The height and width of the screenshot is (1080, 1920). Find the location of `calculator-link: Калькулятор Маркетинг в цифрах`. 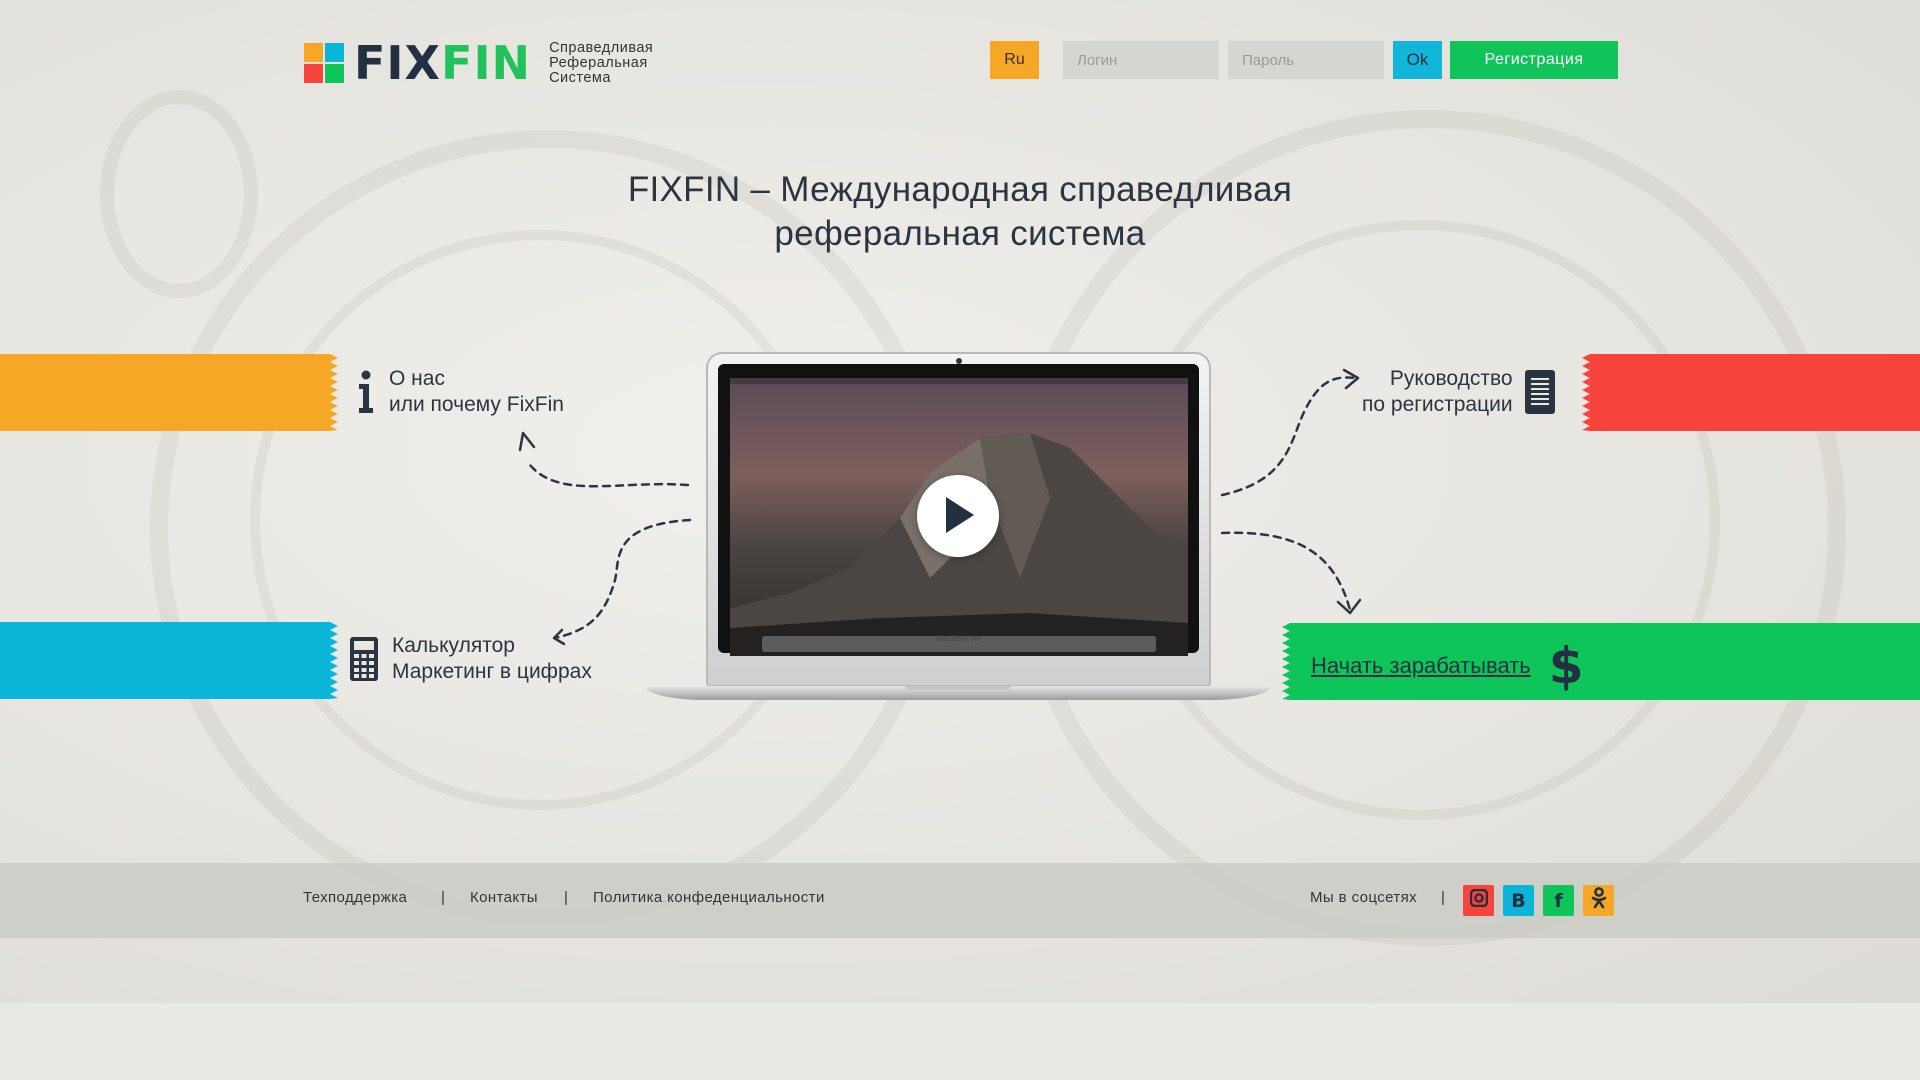

calculator-link: Калькулятор Маркетинг в цифрах is located at coordinates (471, 659).